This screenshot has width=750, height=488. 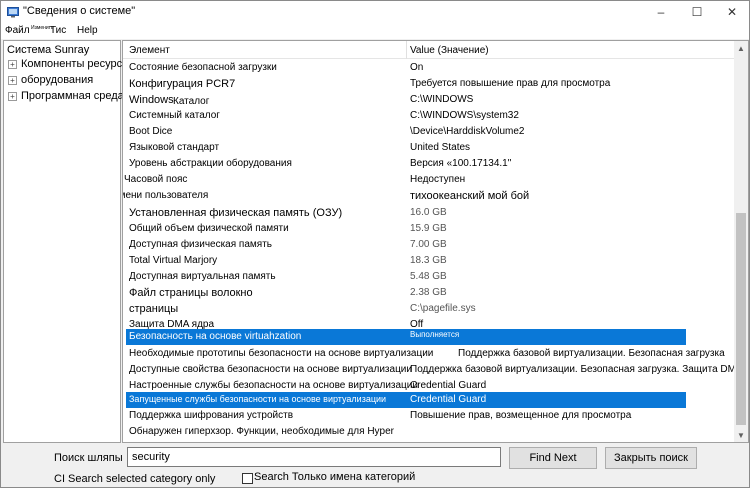 What do you see at coordinates (697, 12) in the screenshot?
I see `maximize-button: ☐` at bounding box center [697, 12].